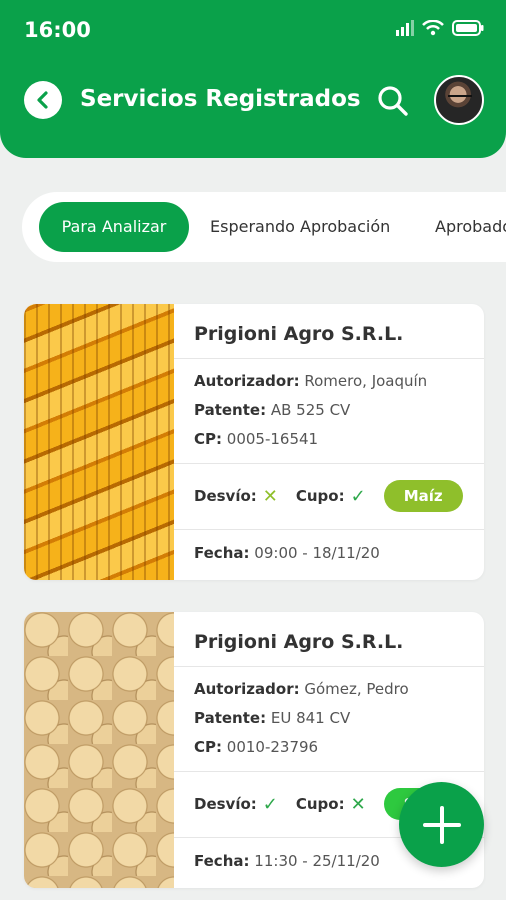  I want to click on patente-row: Patente: EU 841 CV, so click(272, 718).